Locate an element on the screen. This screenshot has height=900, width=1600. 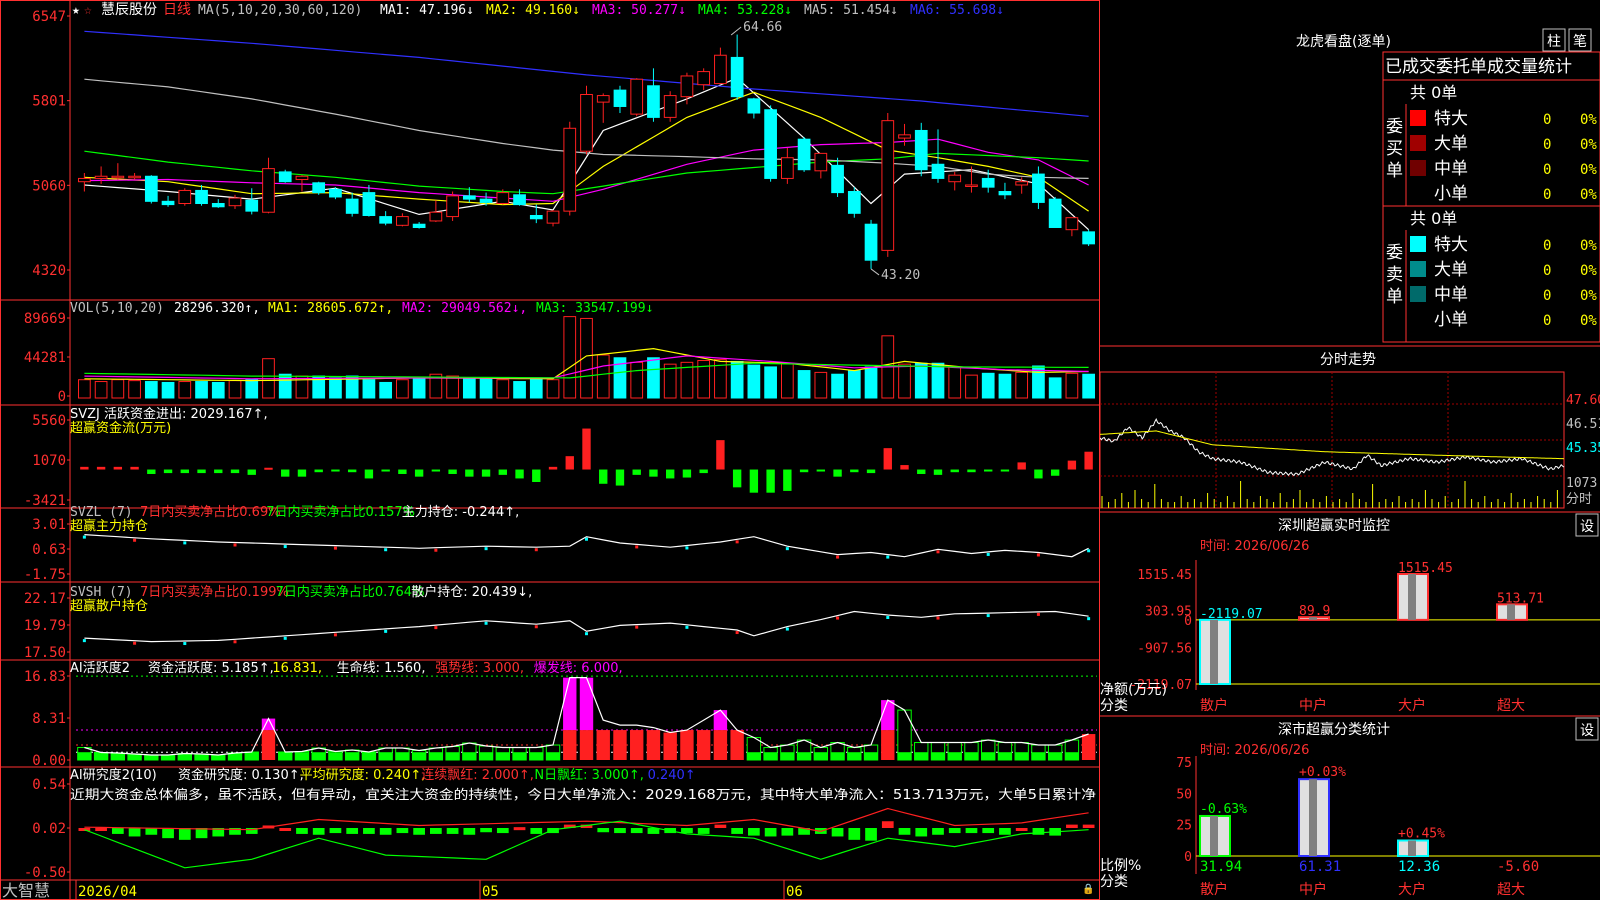
ai-activity-panel: 16.83 8.31 0.00 is located at coordinates (560, 719).